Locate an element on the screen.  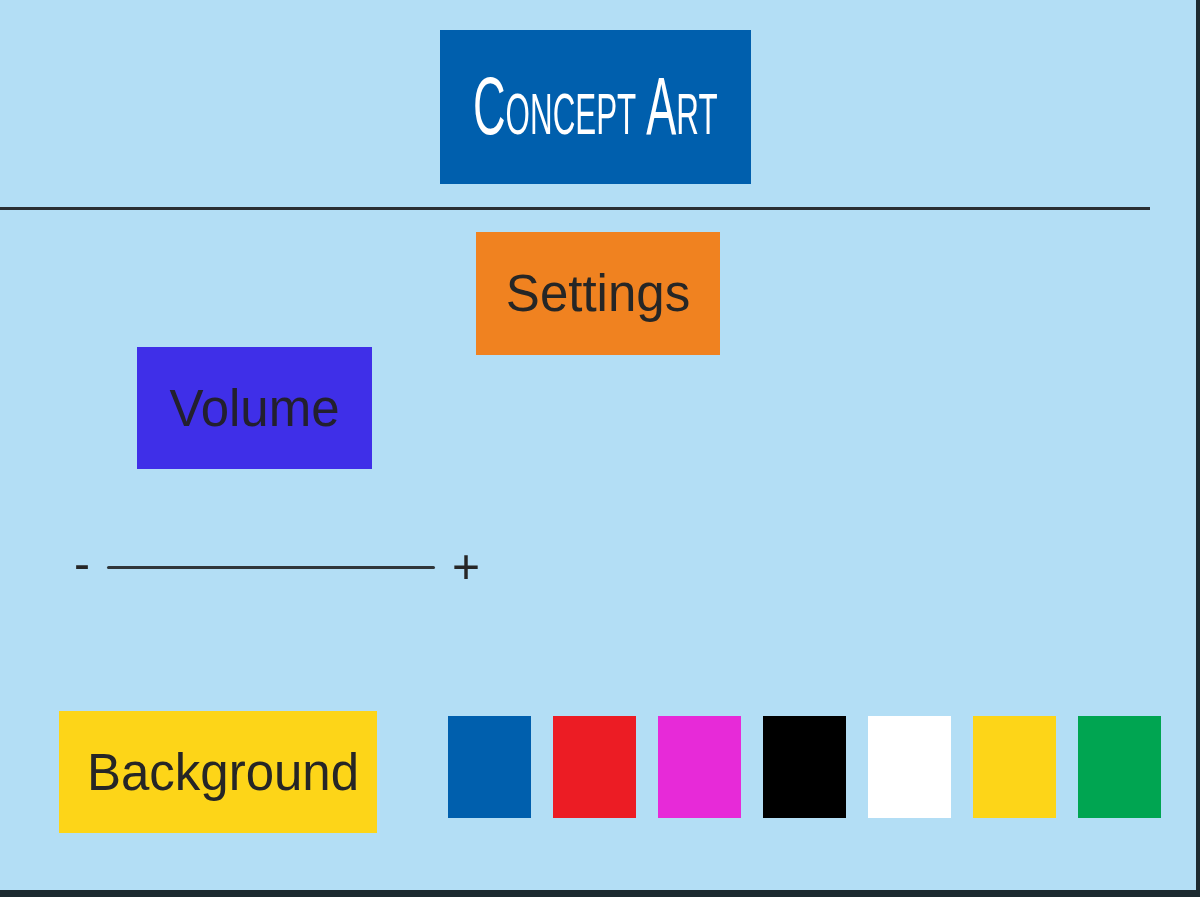
volume-label: Volume is located at coordinates (254, 408).